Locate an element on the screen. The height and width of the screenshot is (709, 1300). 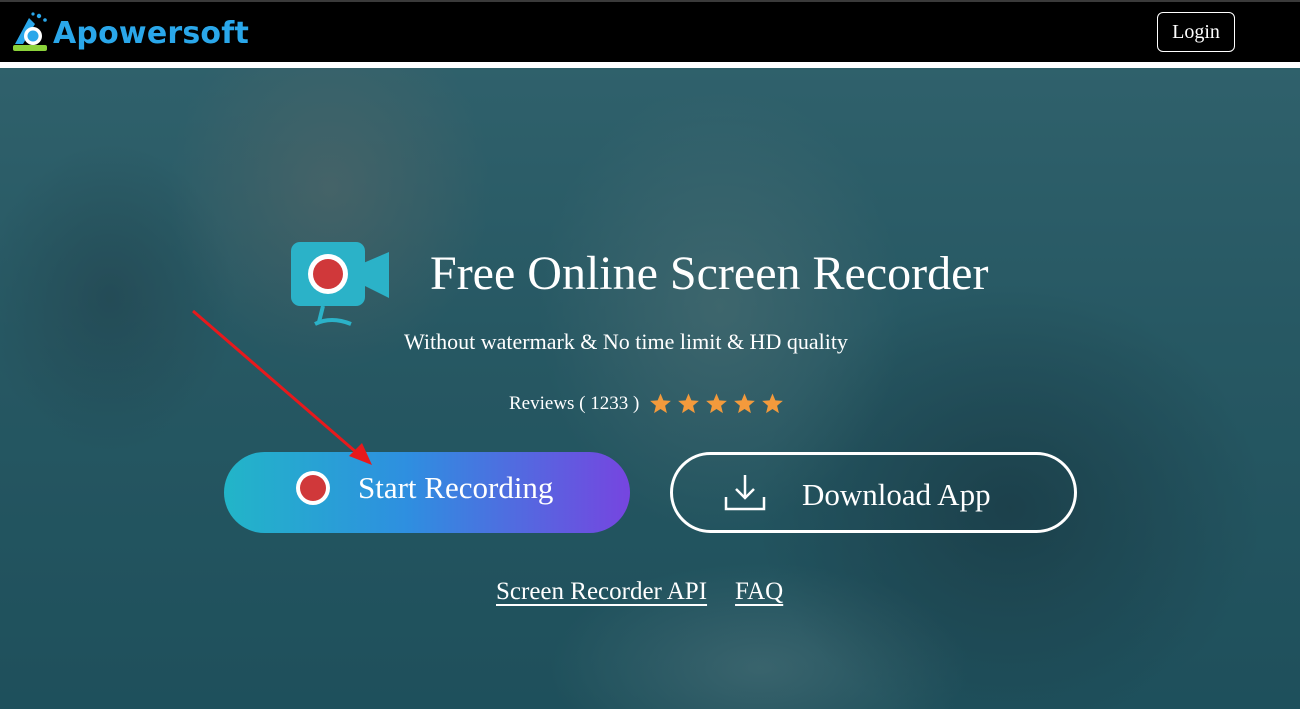
camera-record-icon is located at coordinates (340, 284).